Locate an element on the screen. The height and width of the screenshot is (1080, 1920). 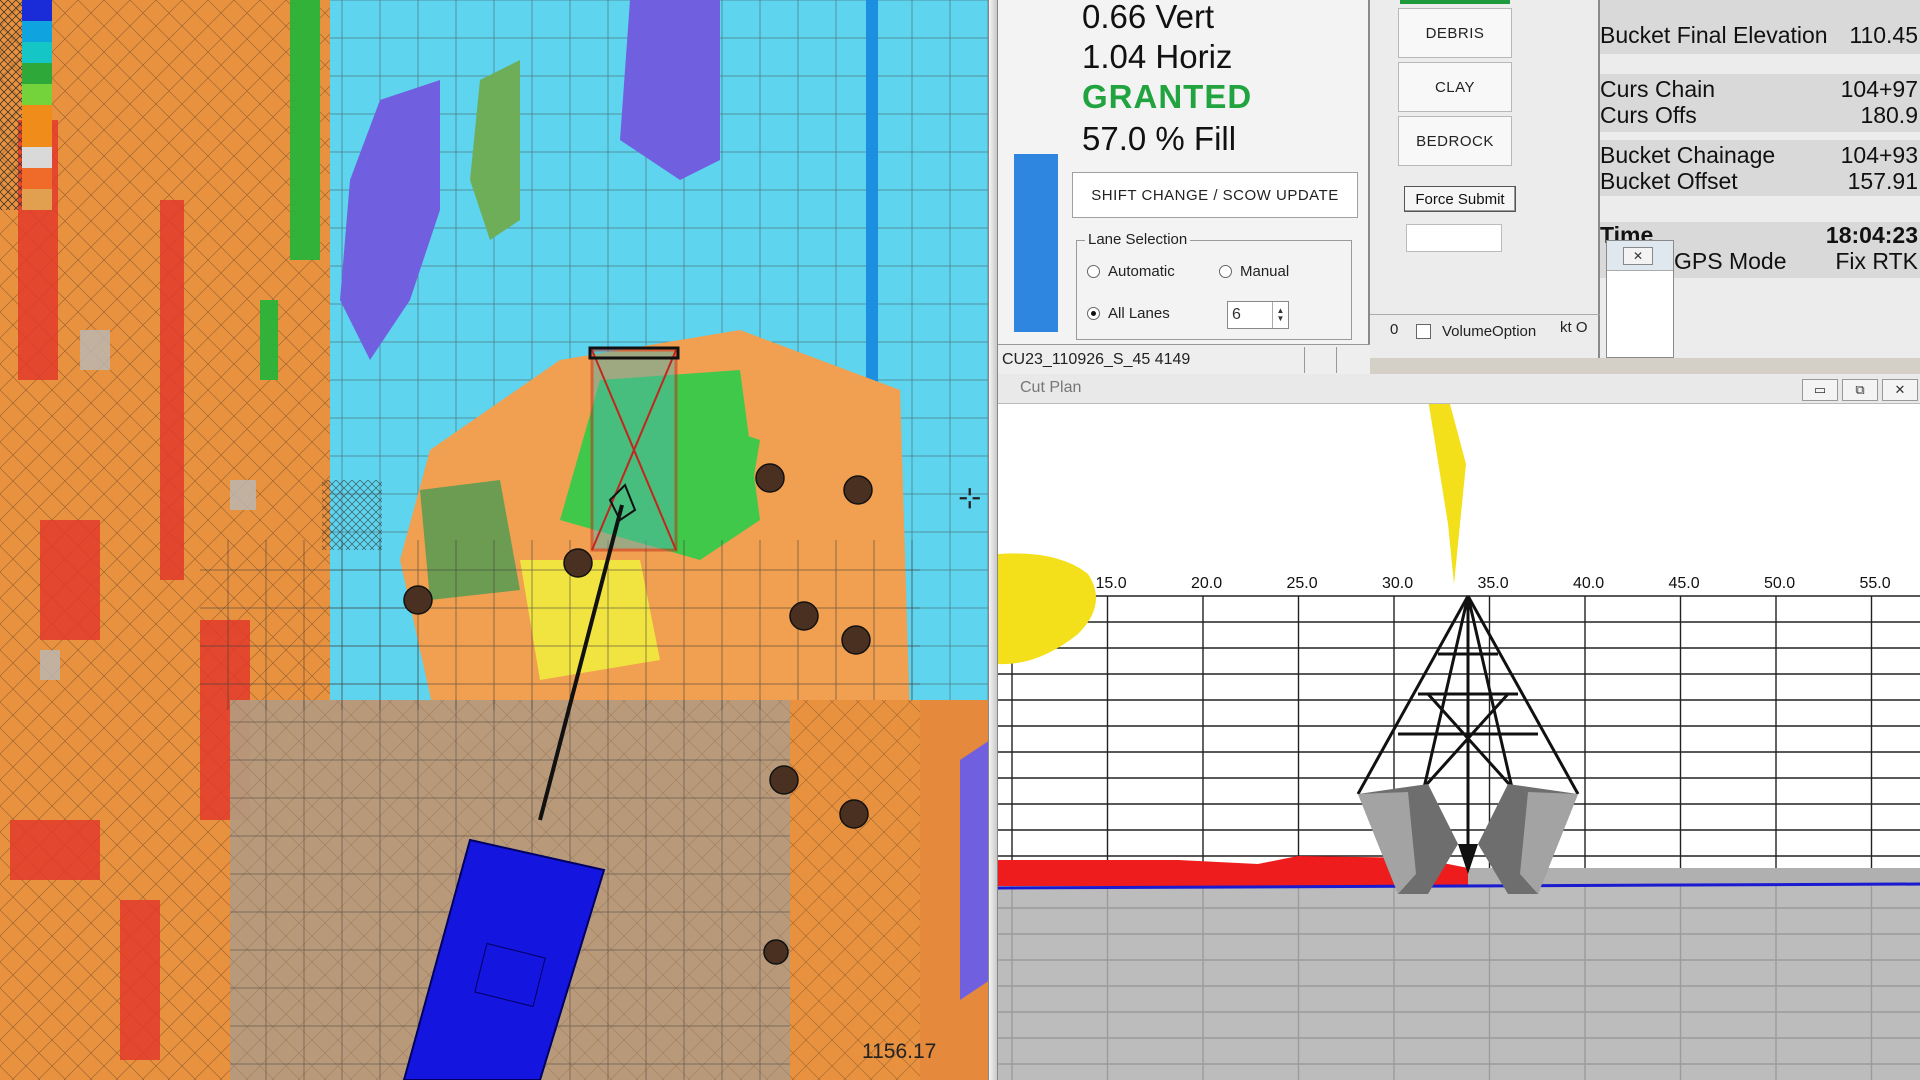
axis-tick-label: 45.0 is located at coordinates (1684, 583).